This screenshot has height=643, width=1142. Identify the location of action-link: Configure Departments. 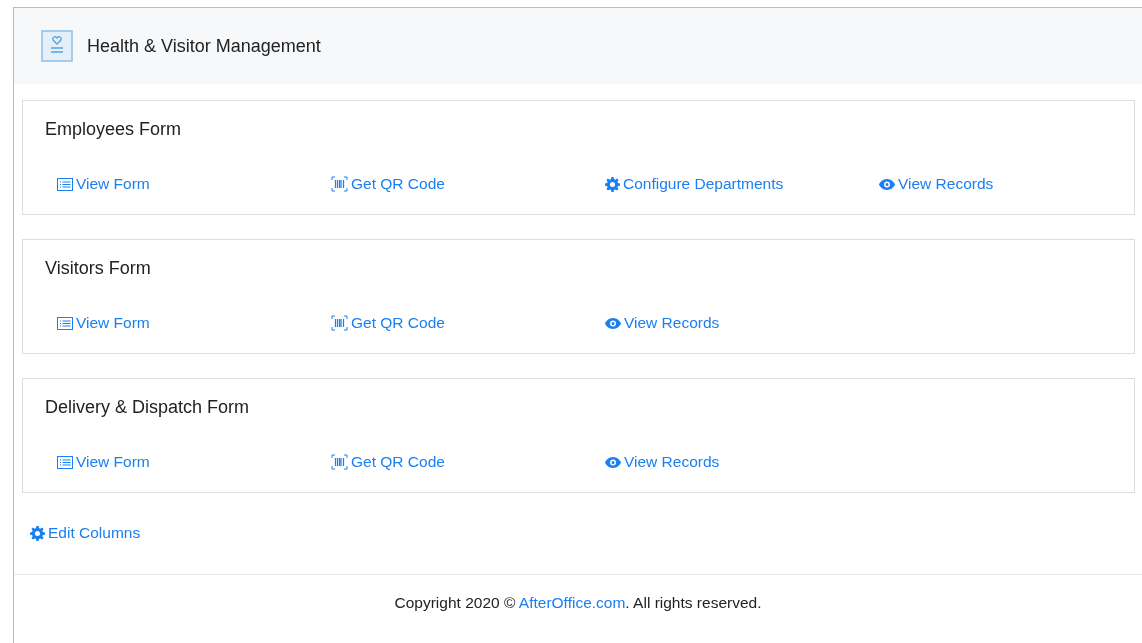
(694, 184).